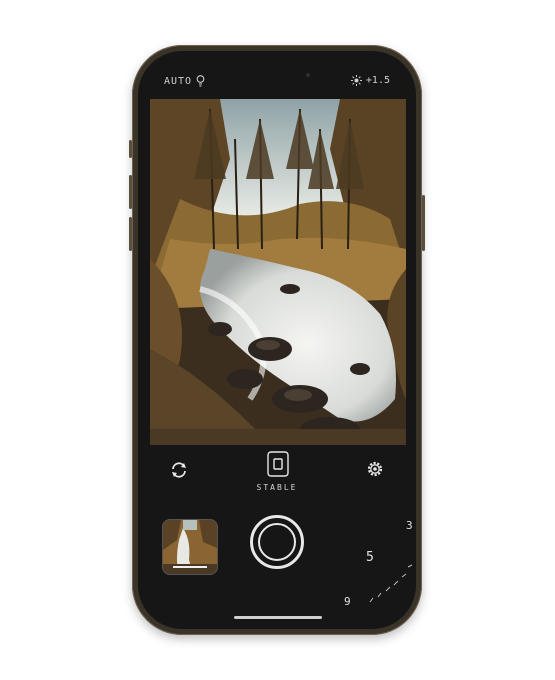  I want to click on power-button, so click(423, 223).